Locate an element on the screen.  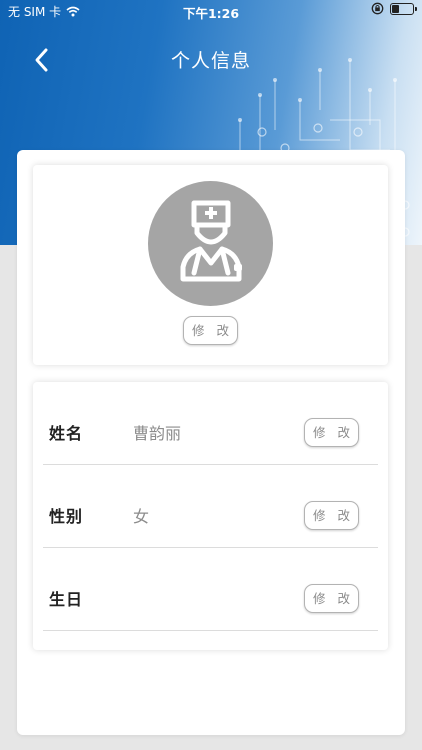
info-row-gender: 性别 女 修 改 is located at coordinates (210, 506).